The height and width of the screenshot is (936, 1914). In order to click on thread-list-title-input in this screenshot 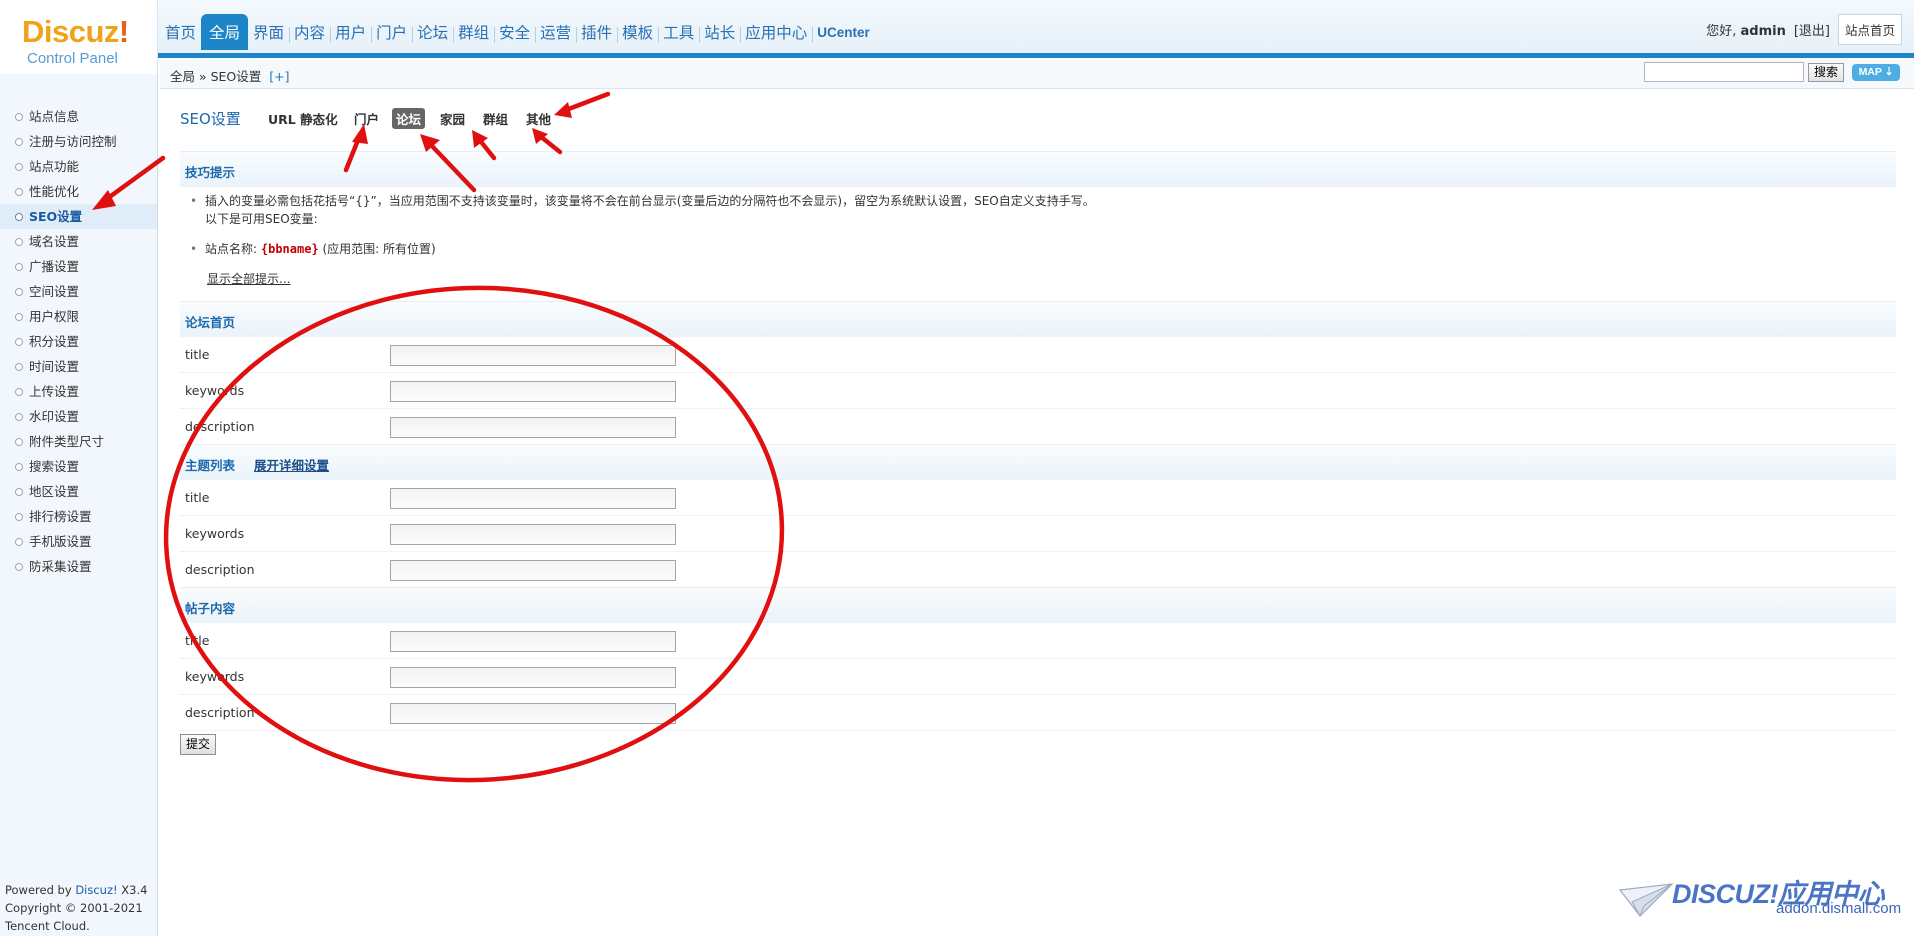, I will do `click(533, 498)`.